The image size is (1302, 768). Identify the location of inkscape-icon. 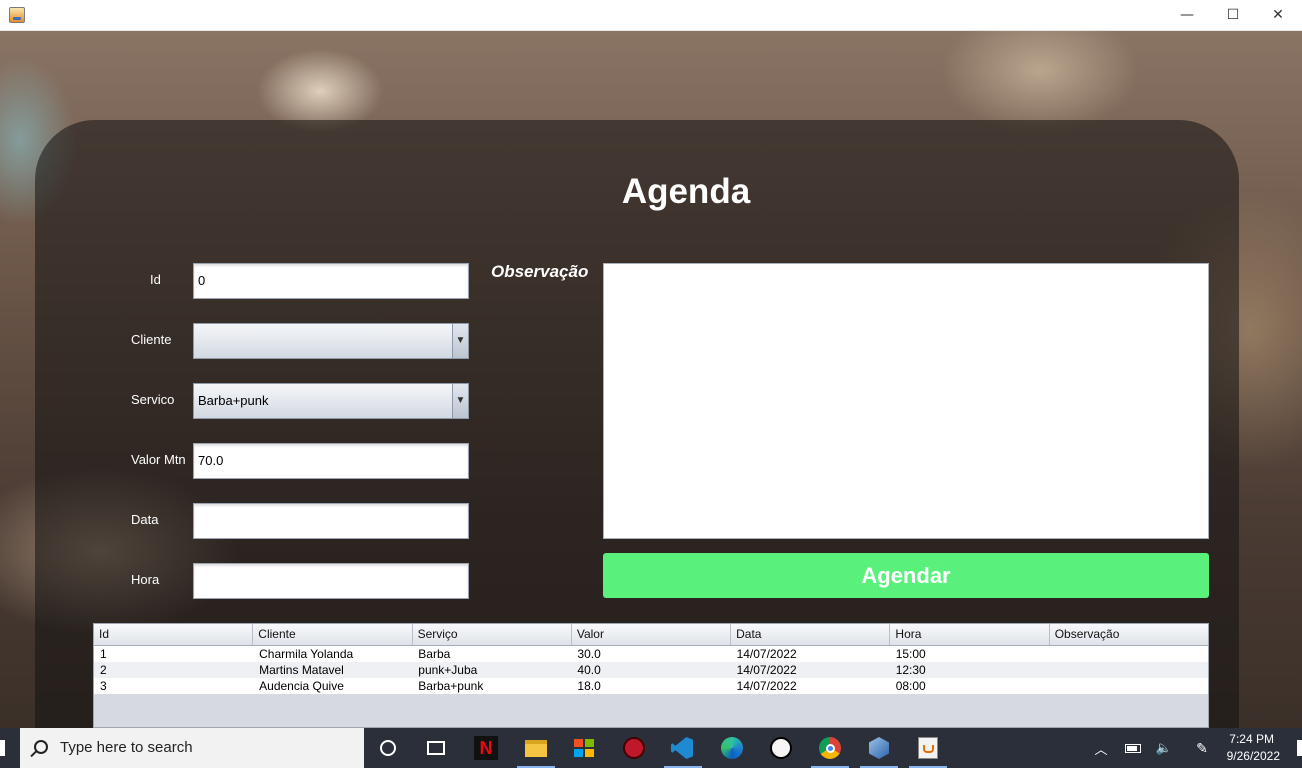
(781, 748).